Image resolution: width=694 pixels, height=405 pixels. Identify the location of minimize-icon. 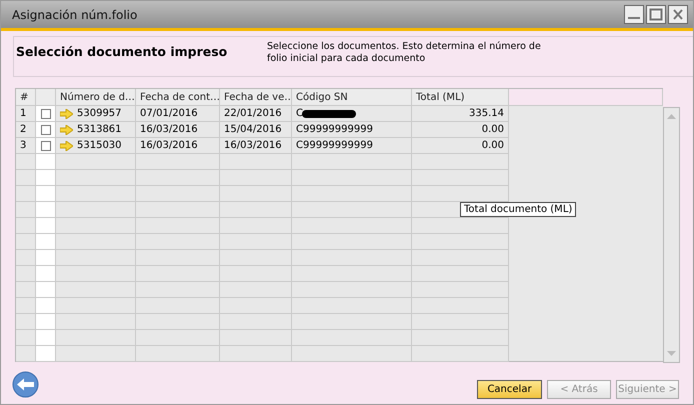
(634, 14).